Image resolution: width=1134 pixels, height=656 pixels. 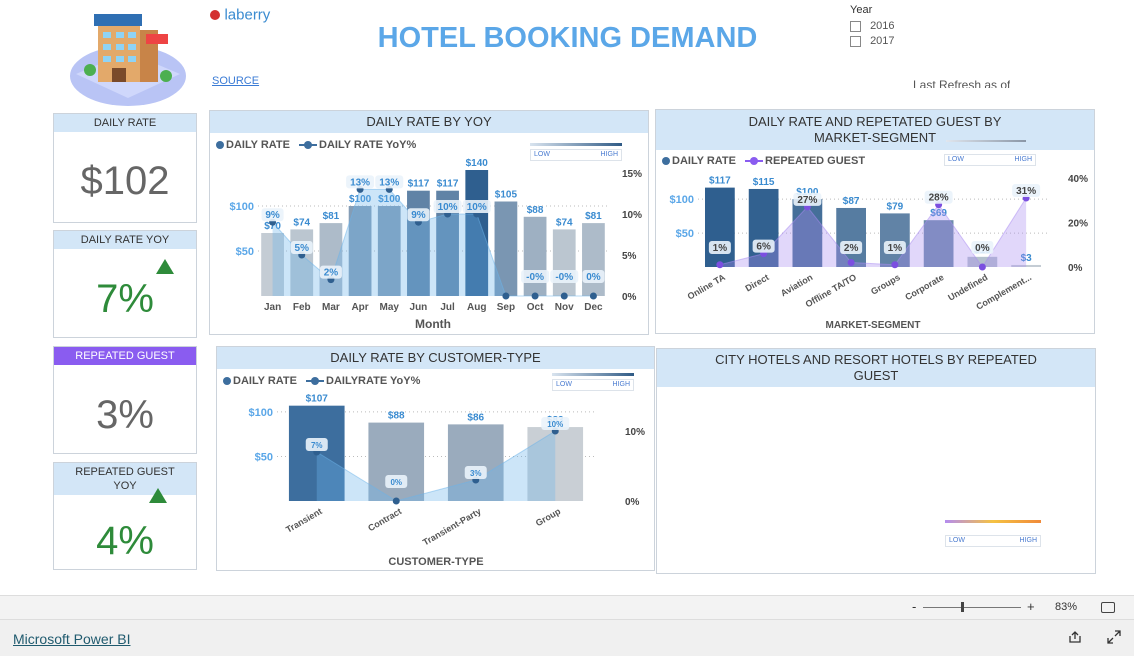 What do you see at coordinates (707, 287) in the screenshot?
I see `x-tick-label: Online TA` at bounding box center [707, 287].